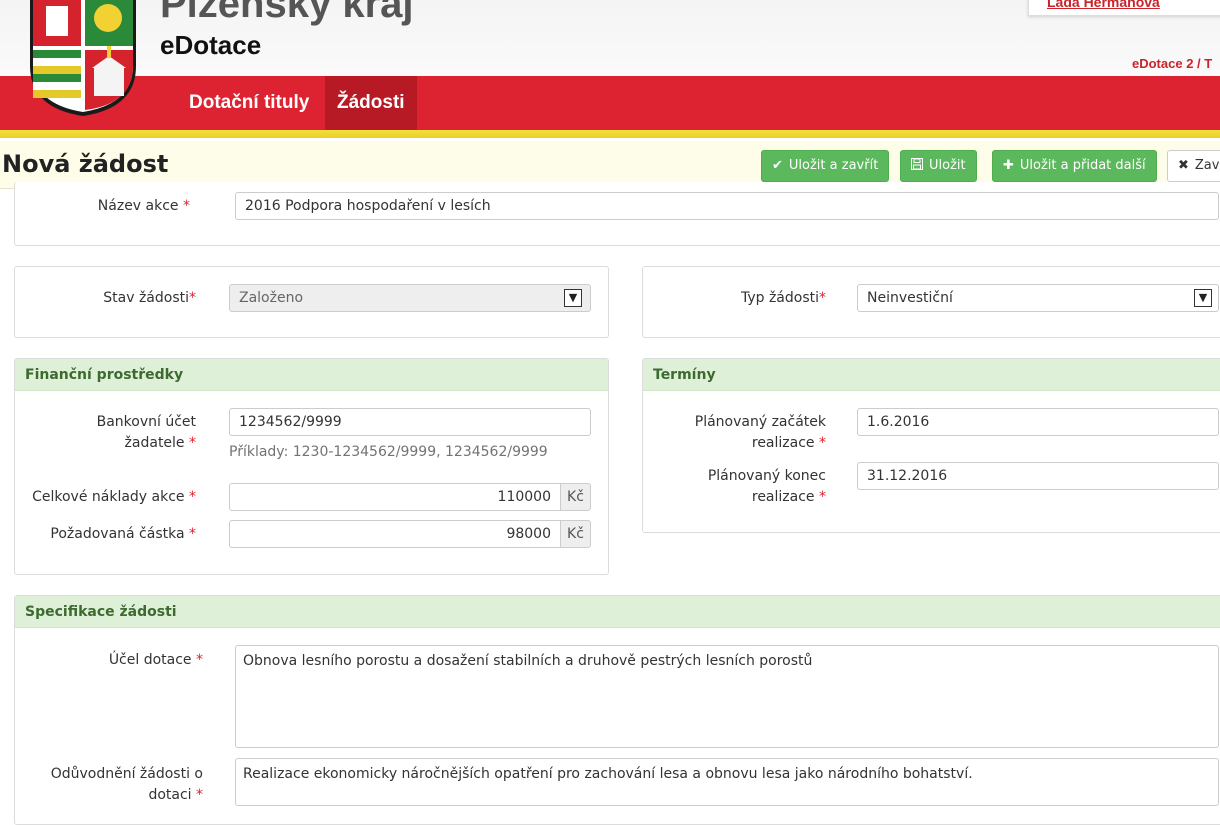 Image resolution: width=1220 pixels, height=825 pixels. What do you see at coordinates (83, 58) in the screenshot?
I see `coat-of-arms-logo` at bounding box center [83, 58].